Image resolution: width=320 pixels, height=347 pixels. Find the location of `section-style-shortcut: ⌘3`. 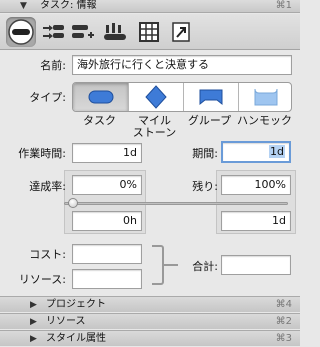

section-style-shortcut: ⌘3 is located at coordinates (283, 338).